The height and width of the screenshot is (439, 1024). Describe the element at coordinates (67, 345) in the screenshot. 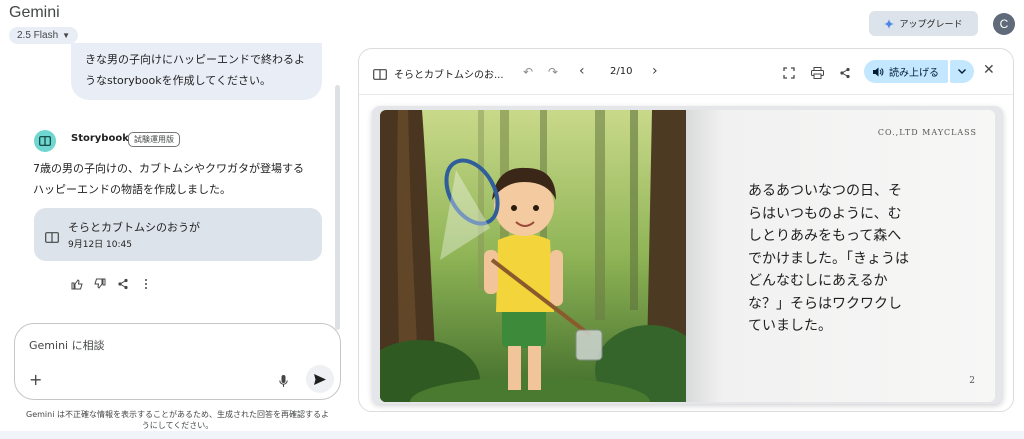

I see `prompt-input: Gemini に相談` at that location.